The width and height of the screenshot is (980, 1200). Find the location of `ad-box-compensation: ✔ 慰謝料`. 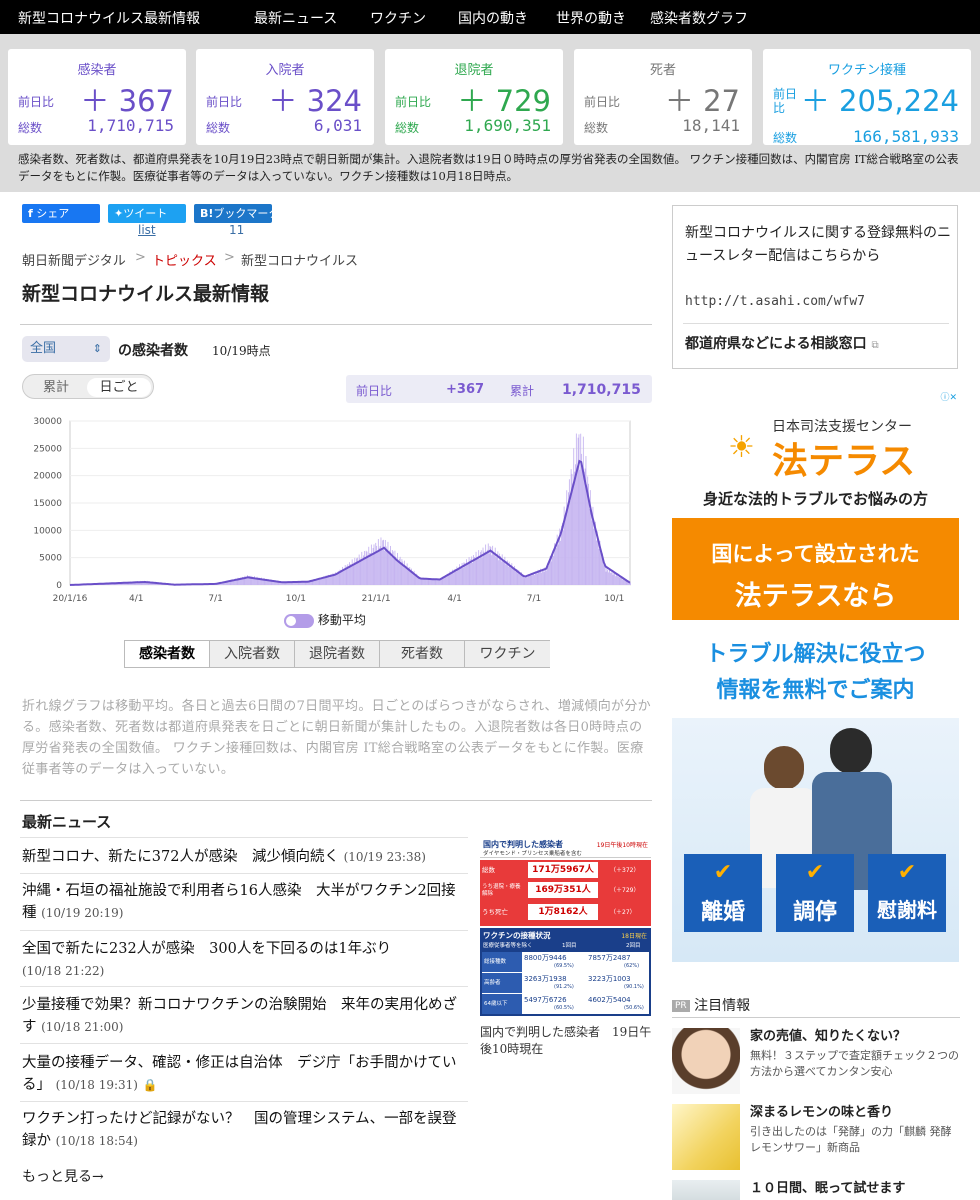

ad-box-compensation: ✔ 慰謝料 is located at coordinates (907, 893).